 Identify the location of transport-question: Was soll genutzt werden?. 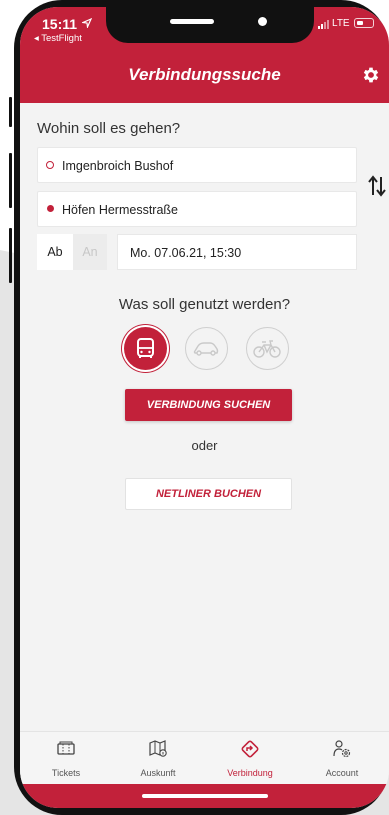
(204, 304).